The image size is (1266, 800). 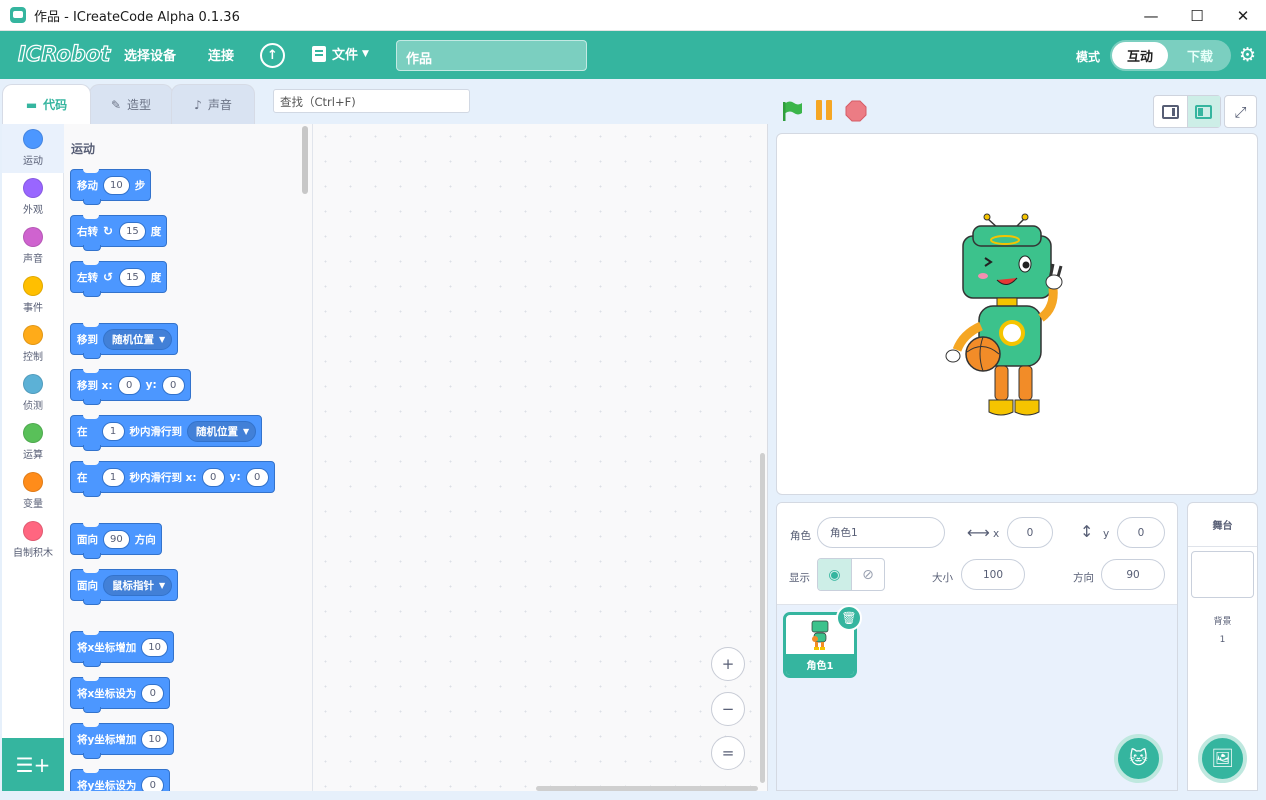 I want to click on block-glide-xy: 在 1 秒内滑行到 x: 0 y: 0, so click(x=172, y=479).